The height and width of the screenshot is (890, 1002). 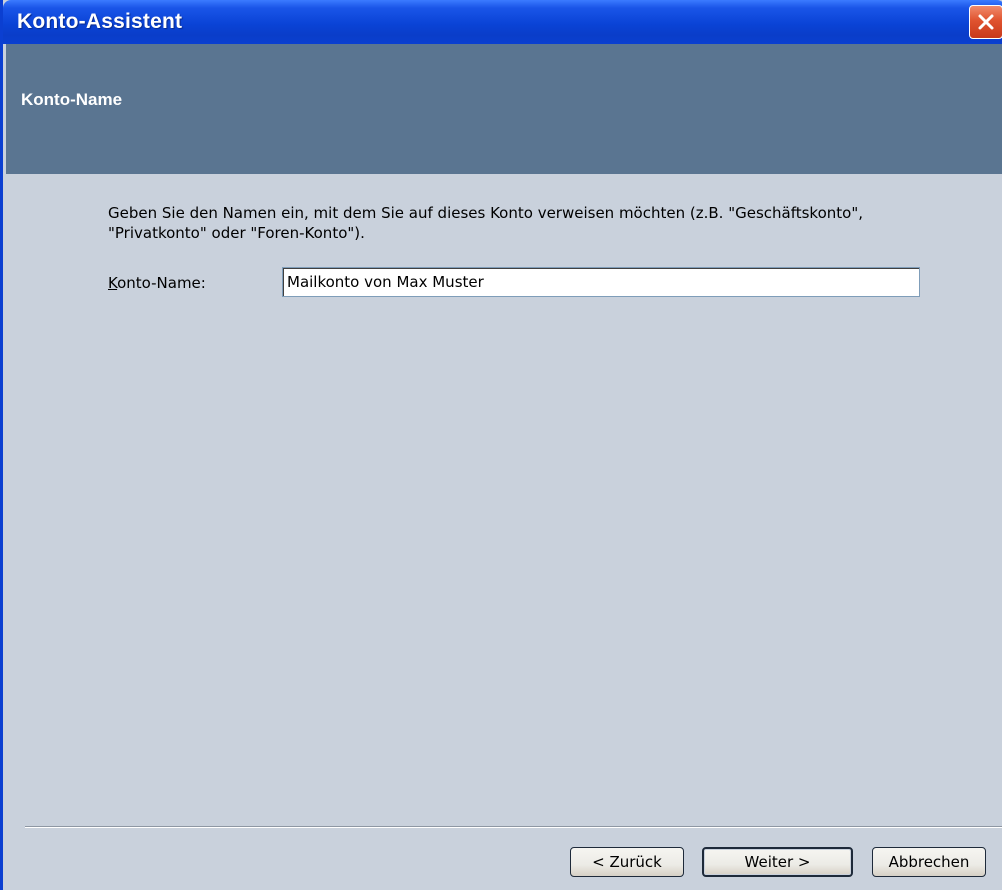 I want to click on header-strip, so click(x=504, y=57).